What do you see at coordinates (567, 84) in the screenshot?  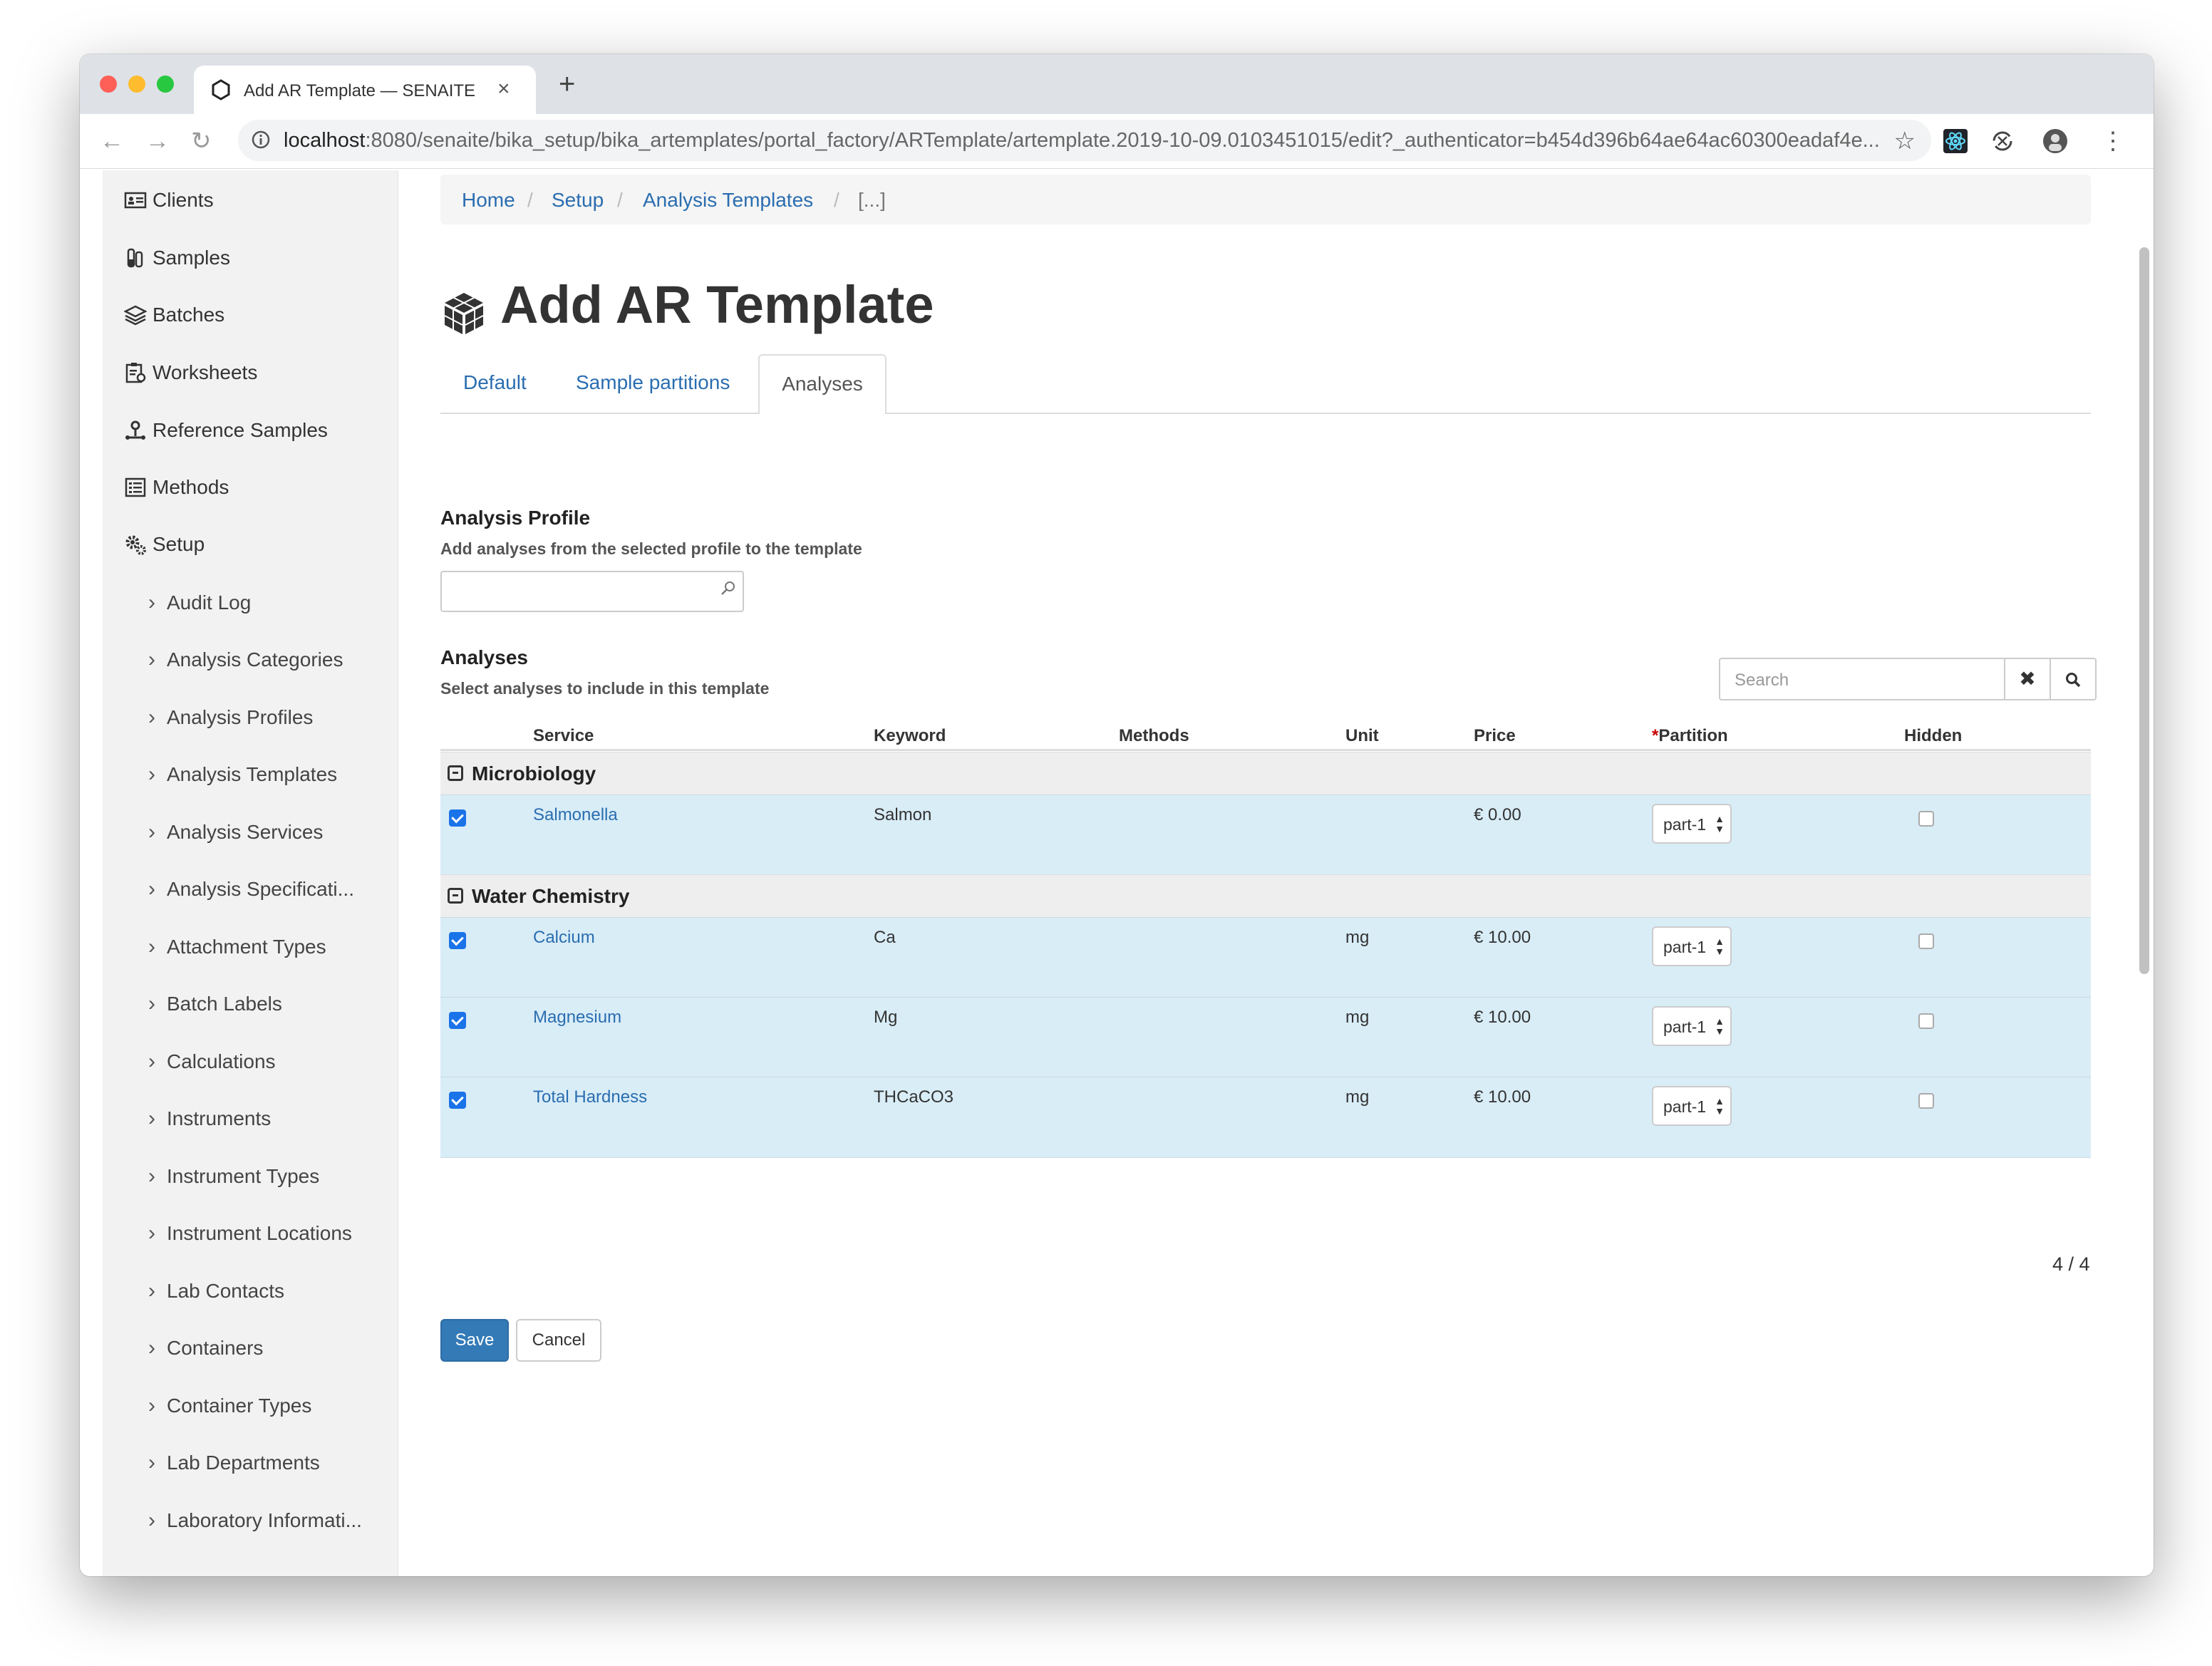 I see `new-tab-button: +` at bounding box center [567, 84].